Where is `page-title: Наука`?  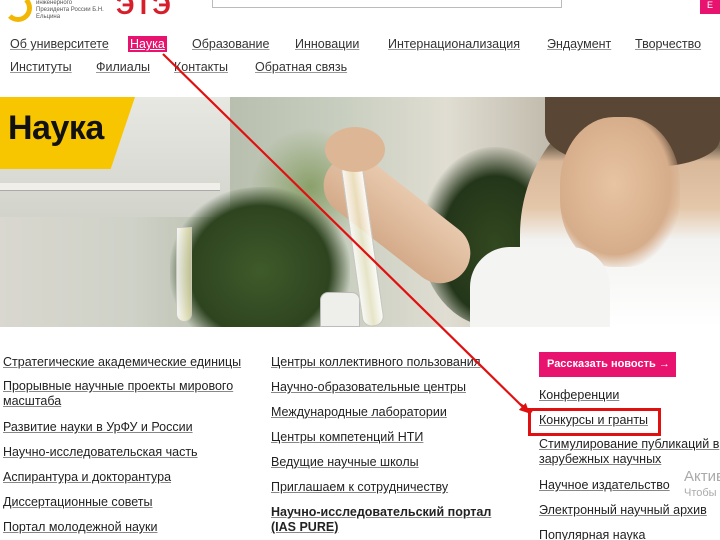 page-title: Наука is located at coordinates (56, 128).